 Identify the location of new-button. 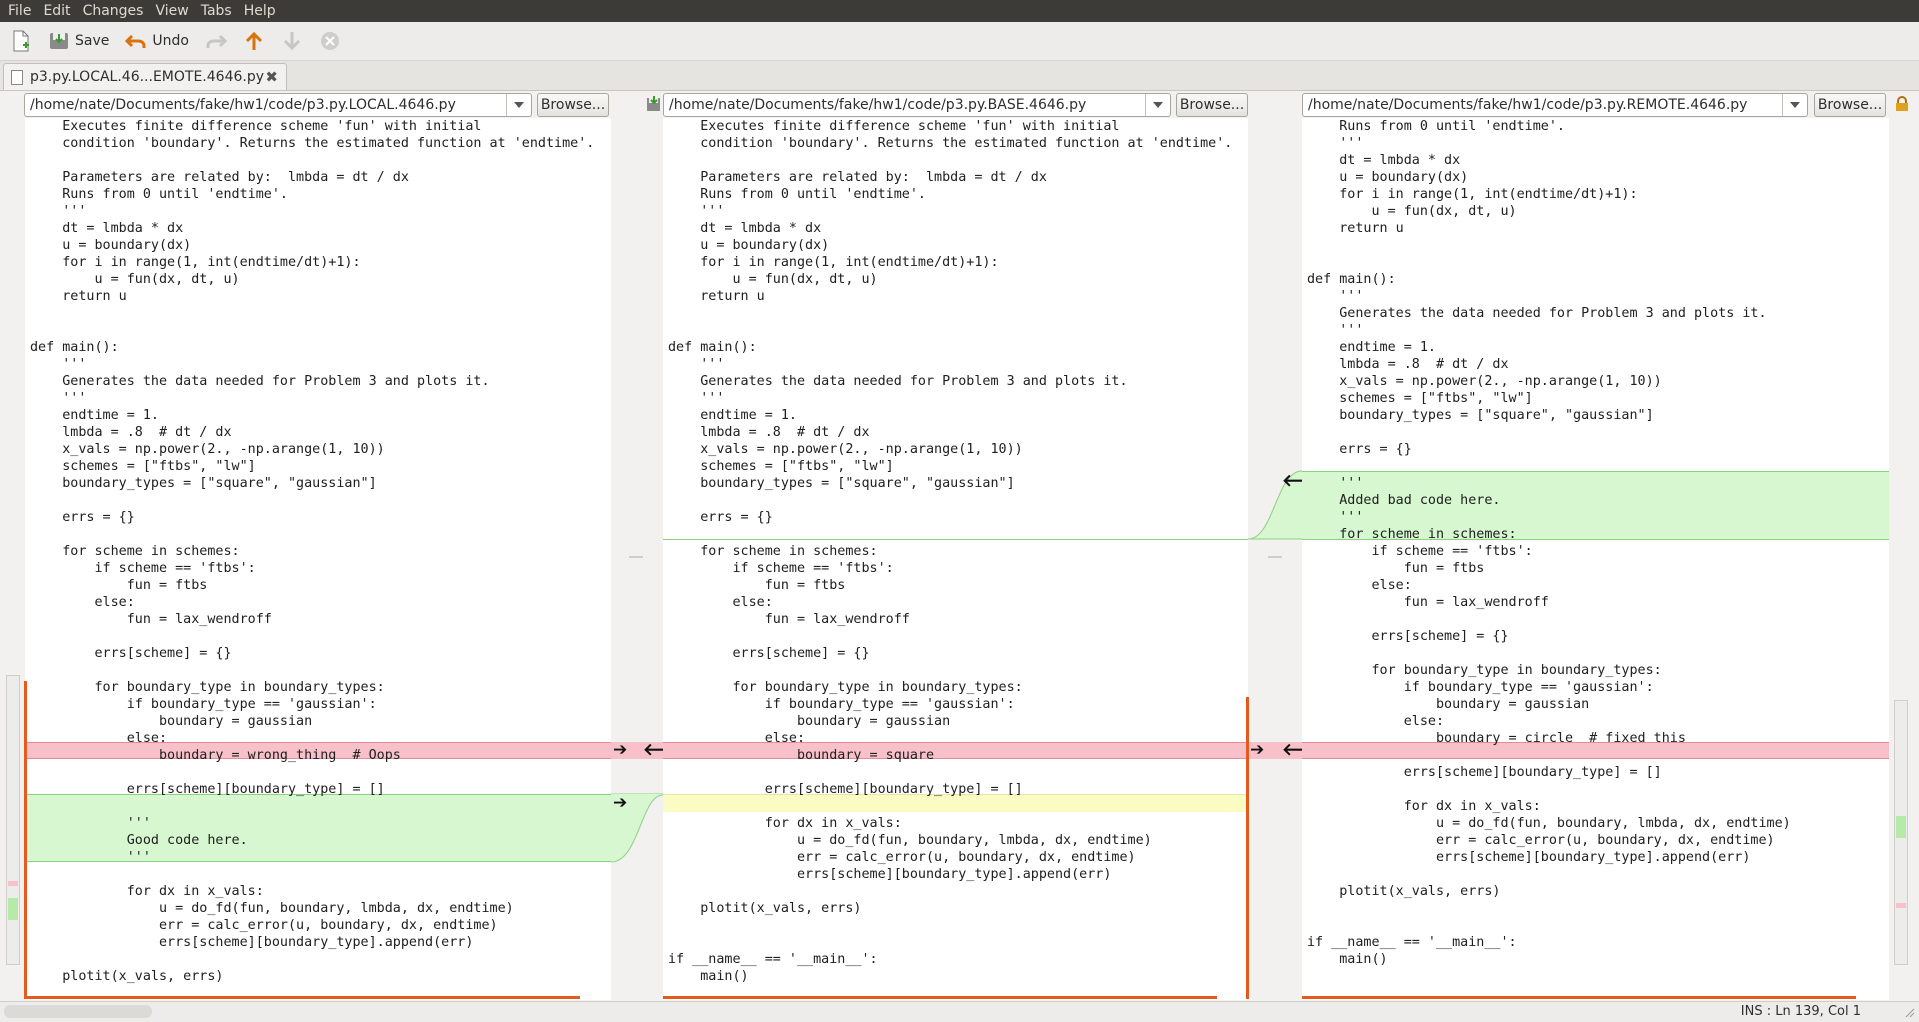
(21, 41).